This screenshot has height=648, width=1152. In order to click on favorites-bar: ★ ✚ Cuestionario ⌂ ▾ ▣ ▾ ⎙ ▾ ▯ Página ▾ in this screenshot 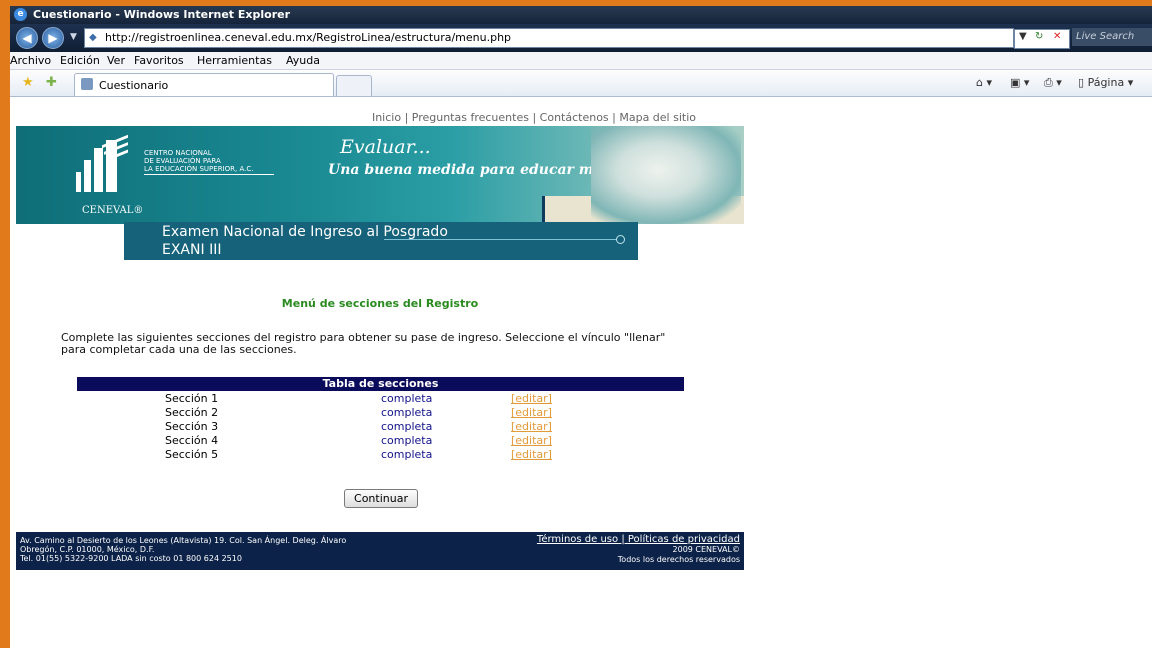, I will do `click(581, 83)`.